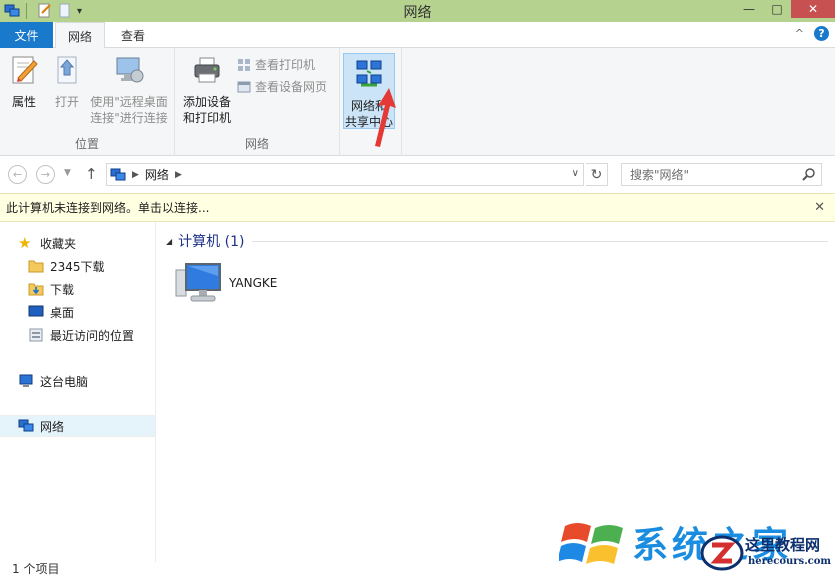 The width and height of the screenshot is (835, 575). Describe the element at coordinates (66, 102) in the screenshot. I see `open-label: 打开` at that location.